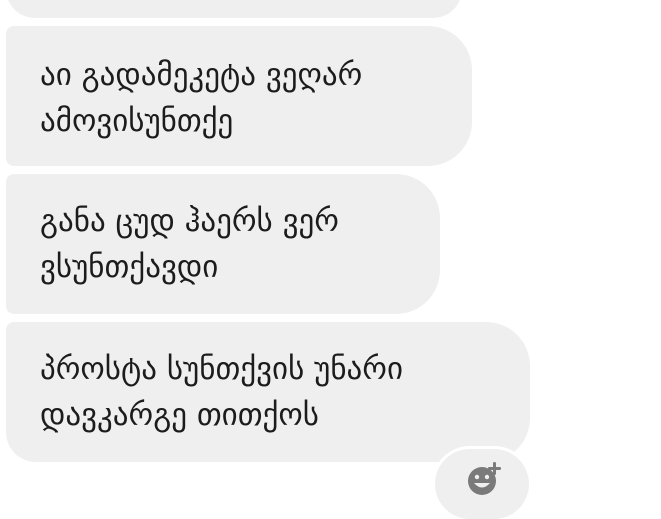 The height and width of the screenshot is (519, 661). I want to click on add-reaction-button, so click(482, 484).